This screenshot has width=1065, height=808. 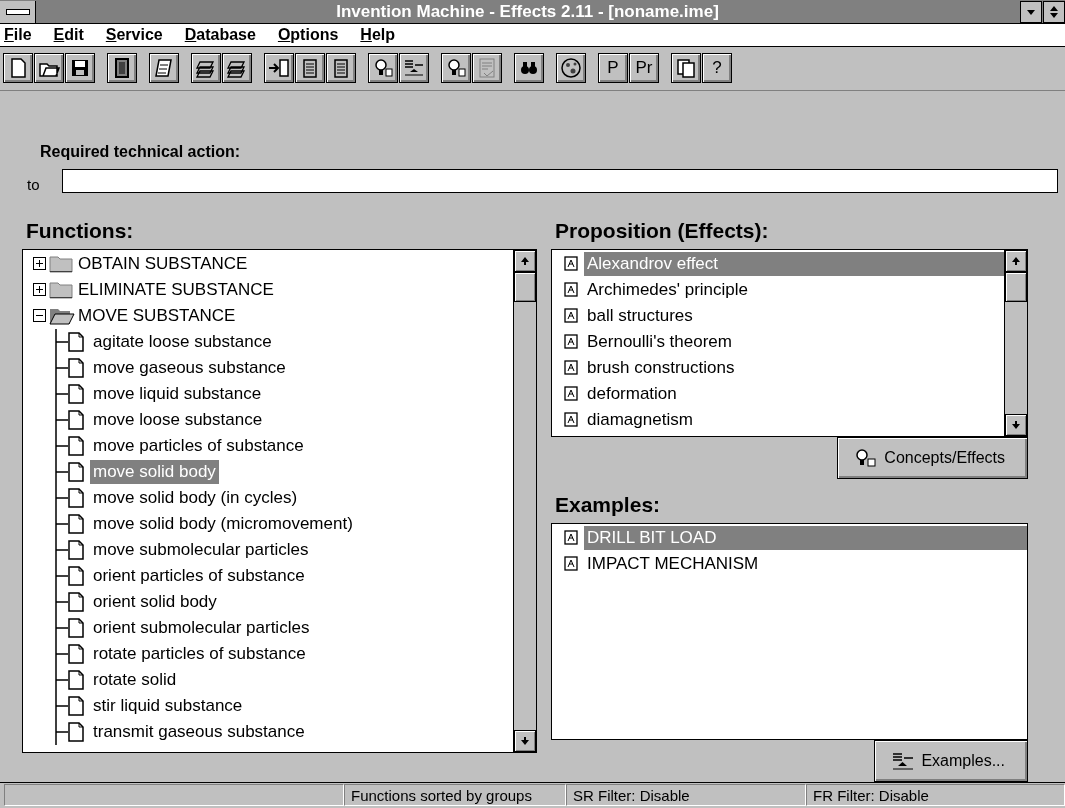 I want to click on tree-item: move gaseous substance, so click(x=189, y=367).